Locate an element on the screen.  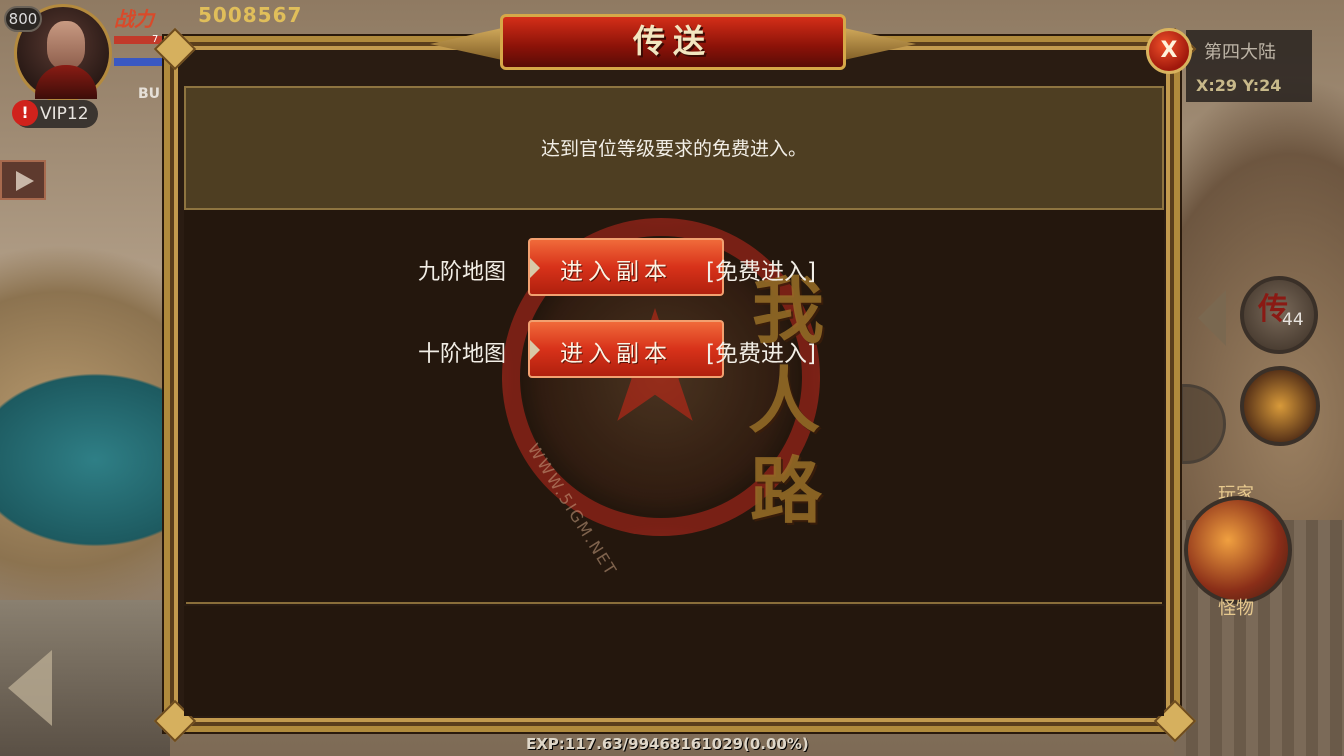
dialog-title: 传送 is located at coordinates (672, 41).